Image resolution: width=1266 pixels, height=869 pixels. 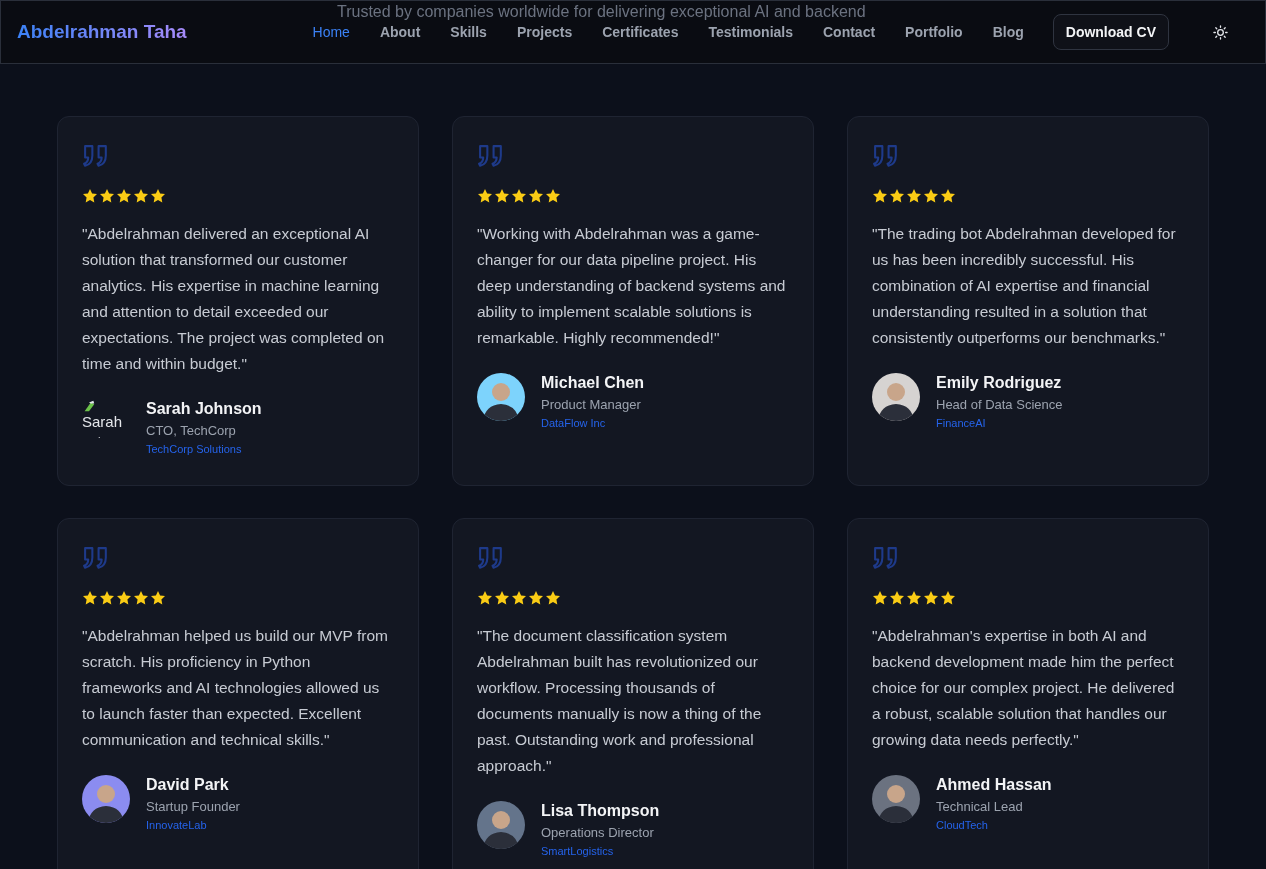 What do you see at coordinates (573, 423) in the screenshot?
I see `author-company: DataFlow Inc` at bounding box center [573, 423].